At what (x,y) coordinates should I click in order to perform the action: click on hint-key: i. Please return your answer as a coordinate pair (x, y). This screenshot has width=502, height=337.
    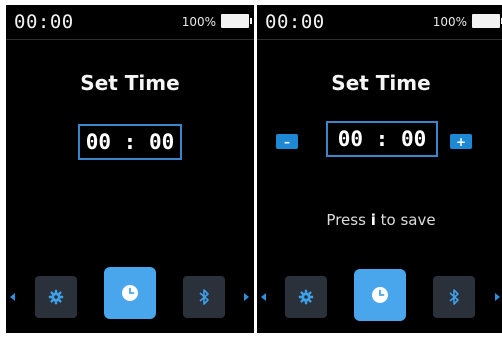
    Looking at the image, I should click on (373, 220).